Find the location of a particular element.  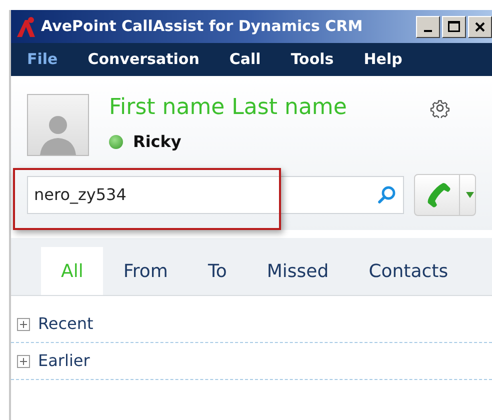

close-icon is located at coordinates (480, 27).